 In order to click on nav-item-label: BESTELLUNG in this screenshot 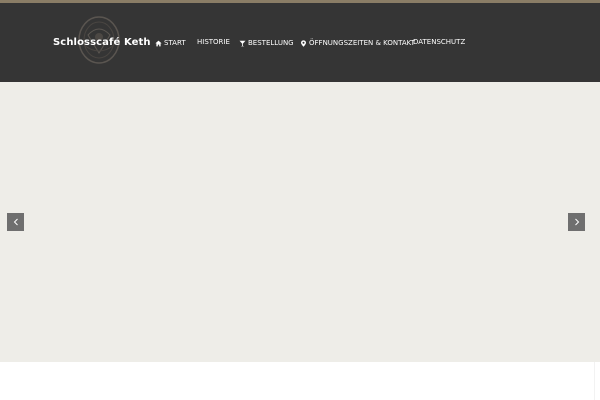, I will do `click(271, 42)`.